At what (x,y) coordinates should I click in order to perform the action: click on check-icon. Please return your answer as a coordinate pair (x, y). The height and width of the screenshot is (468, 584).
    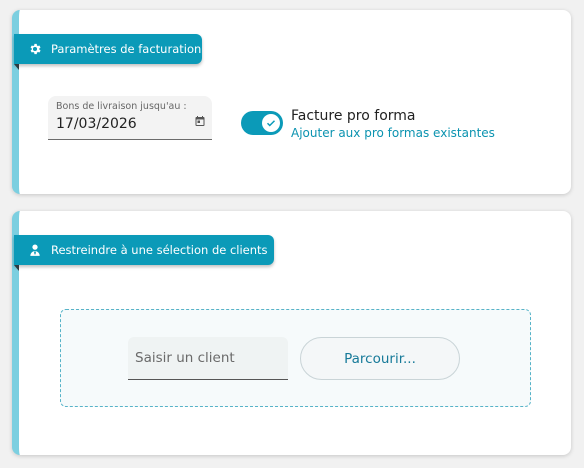
    Looking at the image, I should click on (271, 123).